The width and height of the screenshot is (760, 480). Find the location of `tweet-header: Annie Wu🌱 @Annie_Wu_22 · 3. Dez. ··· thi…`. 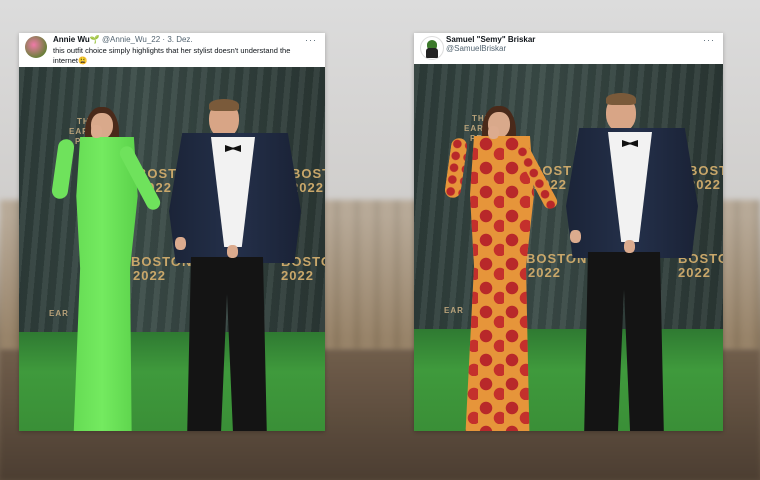

tweet-header: Annie Wu🌱 @Annie_Wu_22 · 3. Dez. ··· thi… is located at coordinates (172, 50).